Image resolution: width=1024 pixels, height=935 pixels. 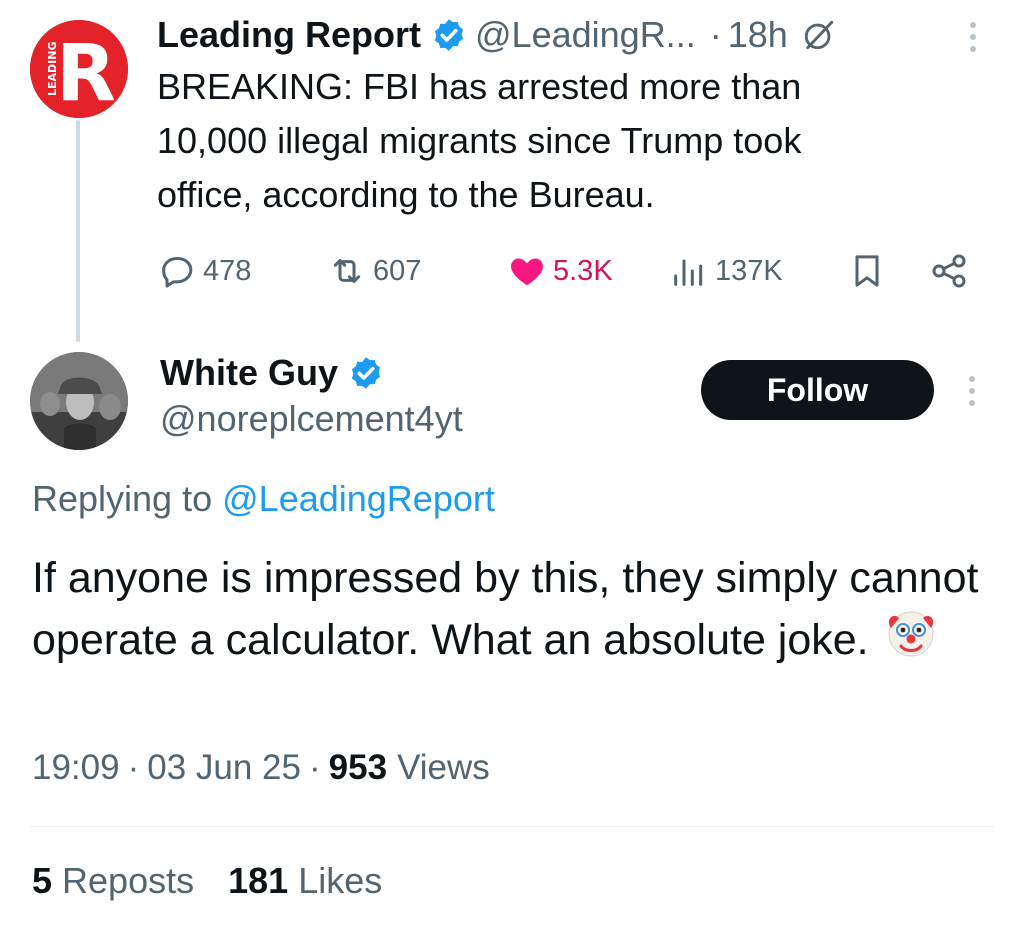 I want to click on reposts-label: Reposts, so click(x=128, y=880).